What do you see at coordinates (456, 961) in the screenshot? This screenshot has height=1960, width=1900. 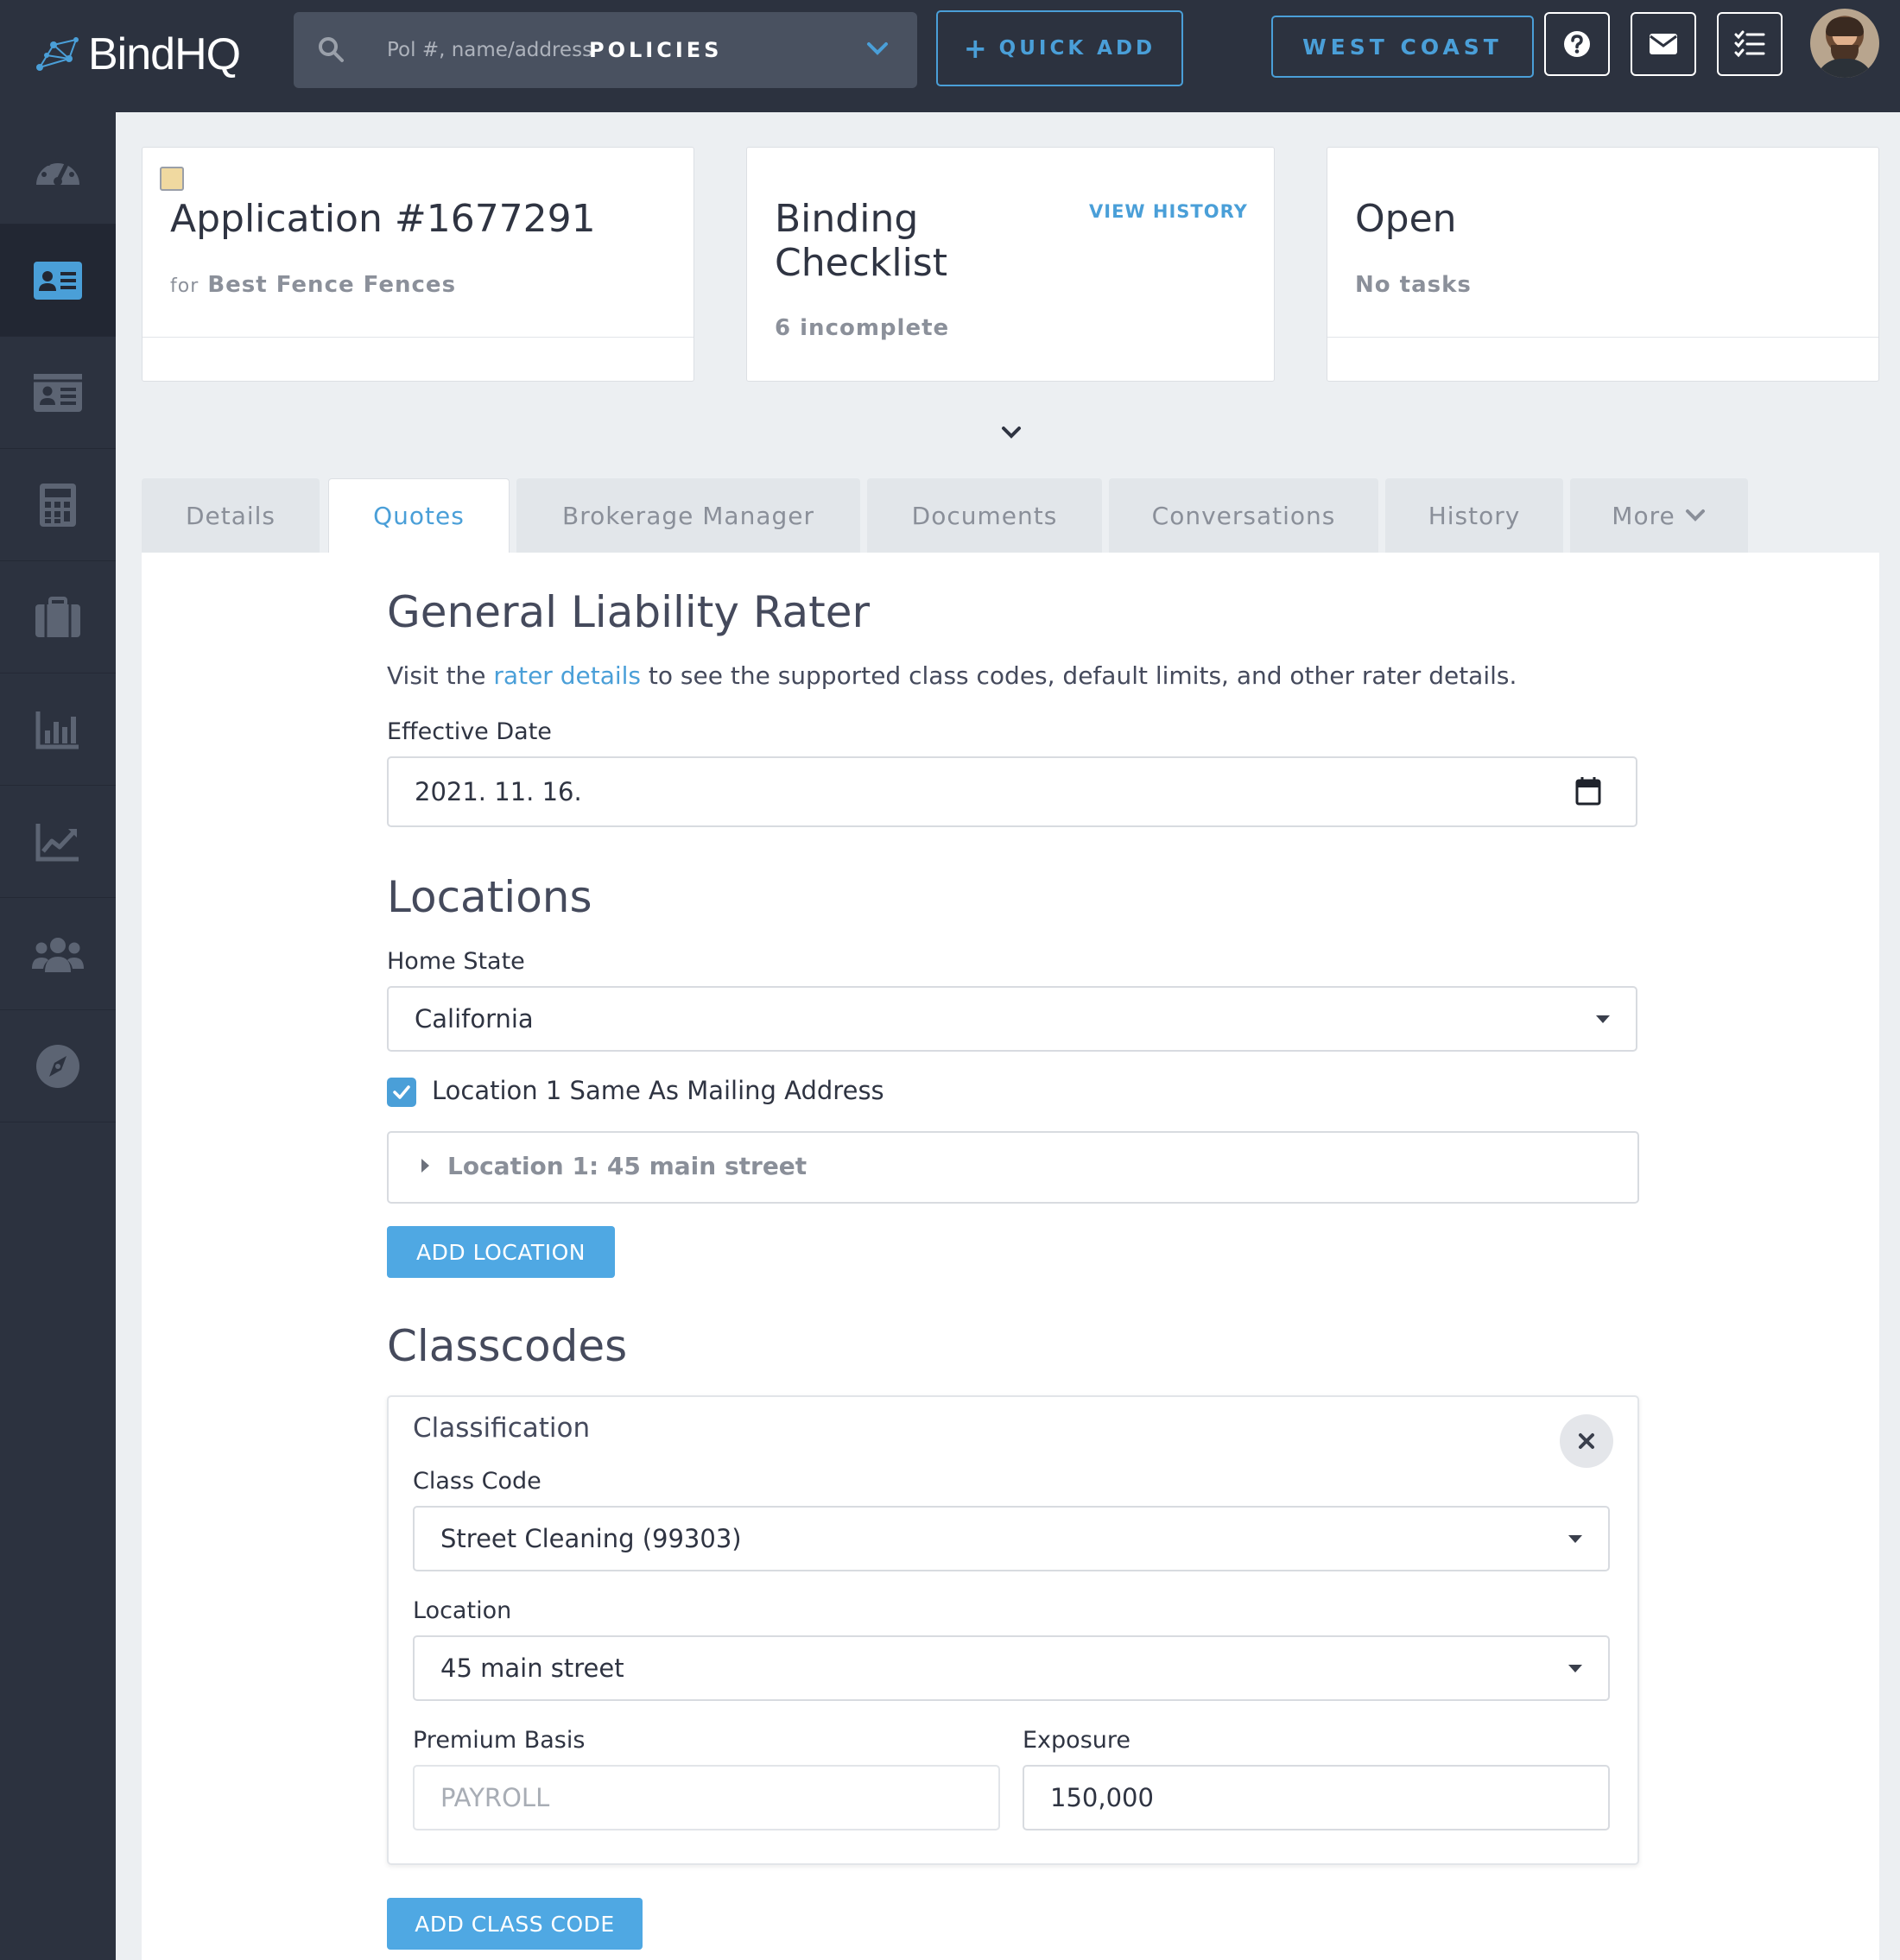 I see `home-state-label: Home State` at bounding box center [456, 961].